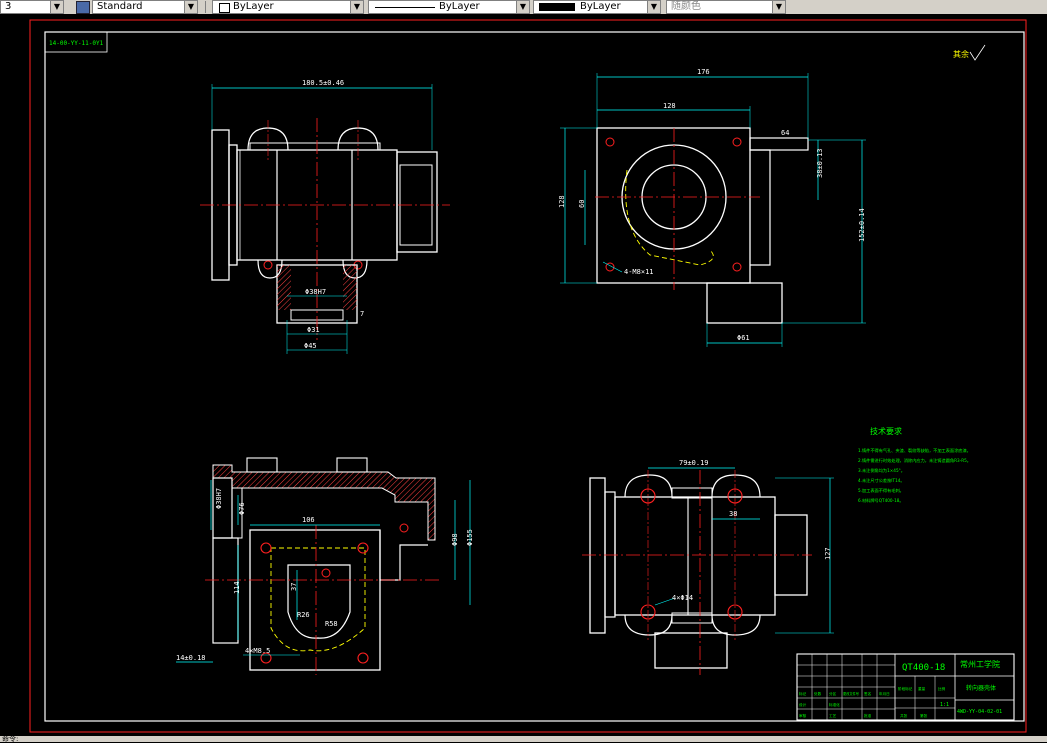  What do you see at coordinates (323, 83) in the screenshot?
I see `dim-front-overall: 180.5±0.46` at bounding box center [323, 83].